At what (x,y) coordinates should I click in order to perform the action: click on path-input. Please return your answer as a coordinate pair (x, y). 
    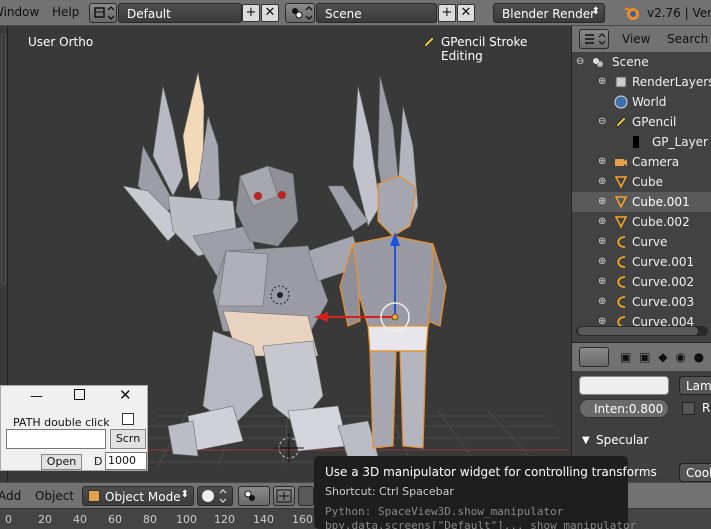
    Looking at the image, I should click on (56, 439).